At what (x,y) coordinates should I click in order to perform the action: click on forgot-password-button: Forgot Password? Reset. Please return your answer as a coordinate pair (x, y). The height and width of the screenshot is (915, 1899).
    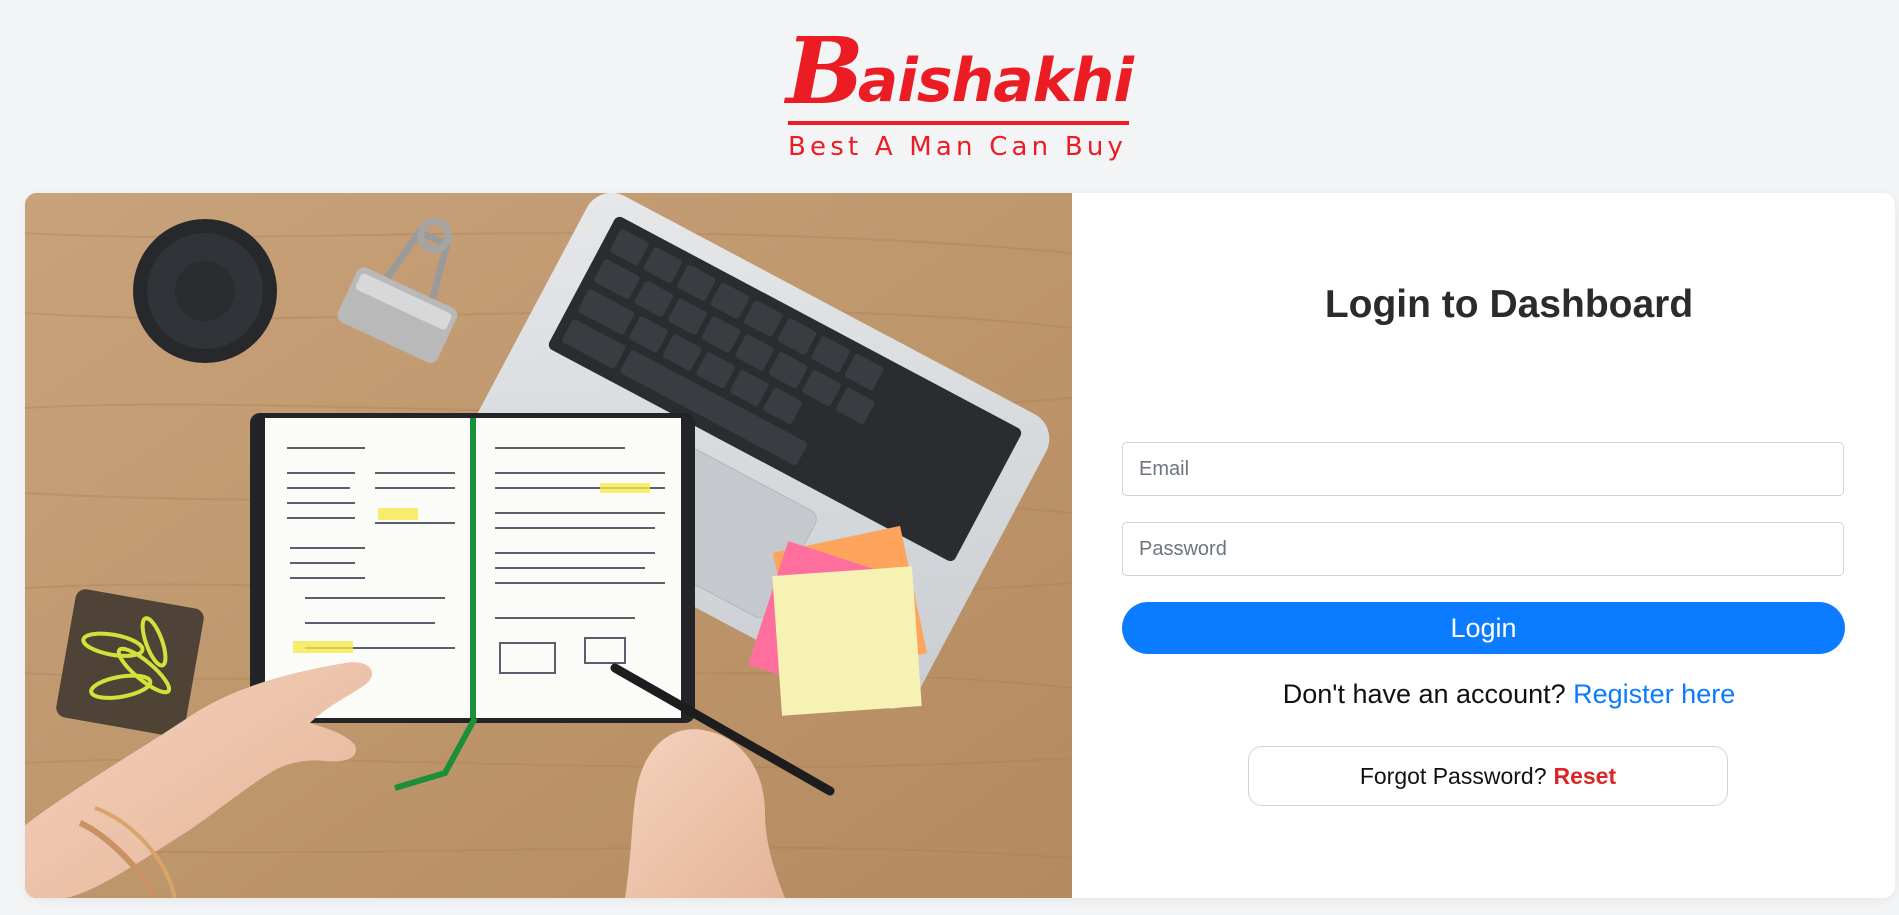
    Looking at the image, I should click on (1488, 776).